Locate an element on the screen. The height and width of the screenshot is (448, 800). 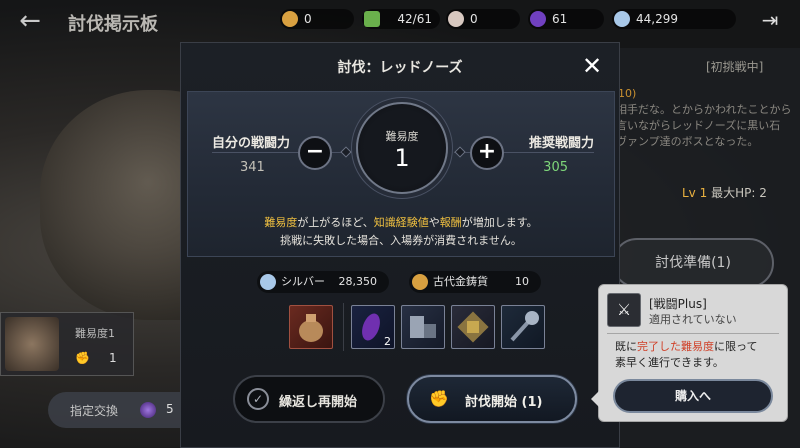
reward-label: シルバー is located at coordinates (303, 281).